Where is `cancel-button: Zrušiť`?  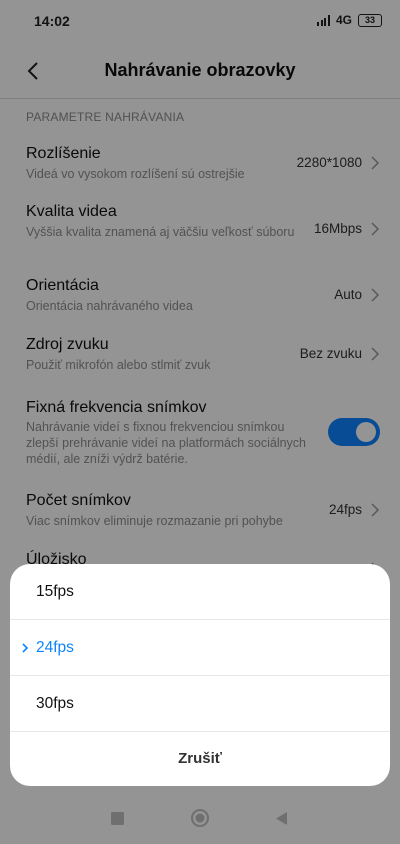
cancel-button: Zrušiť is located at coordinates (200, 759).